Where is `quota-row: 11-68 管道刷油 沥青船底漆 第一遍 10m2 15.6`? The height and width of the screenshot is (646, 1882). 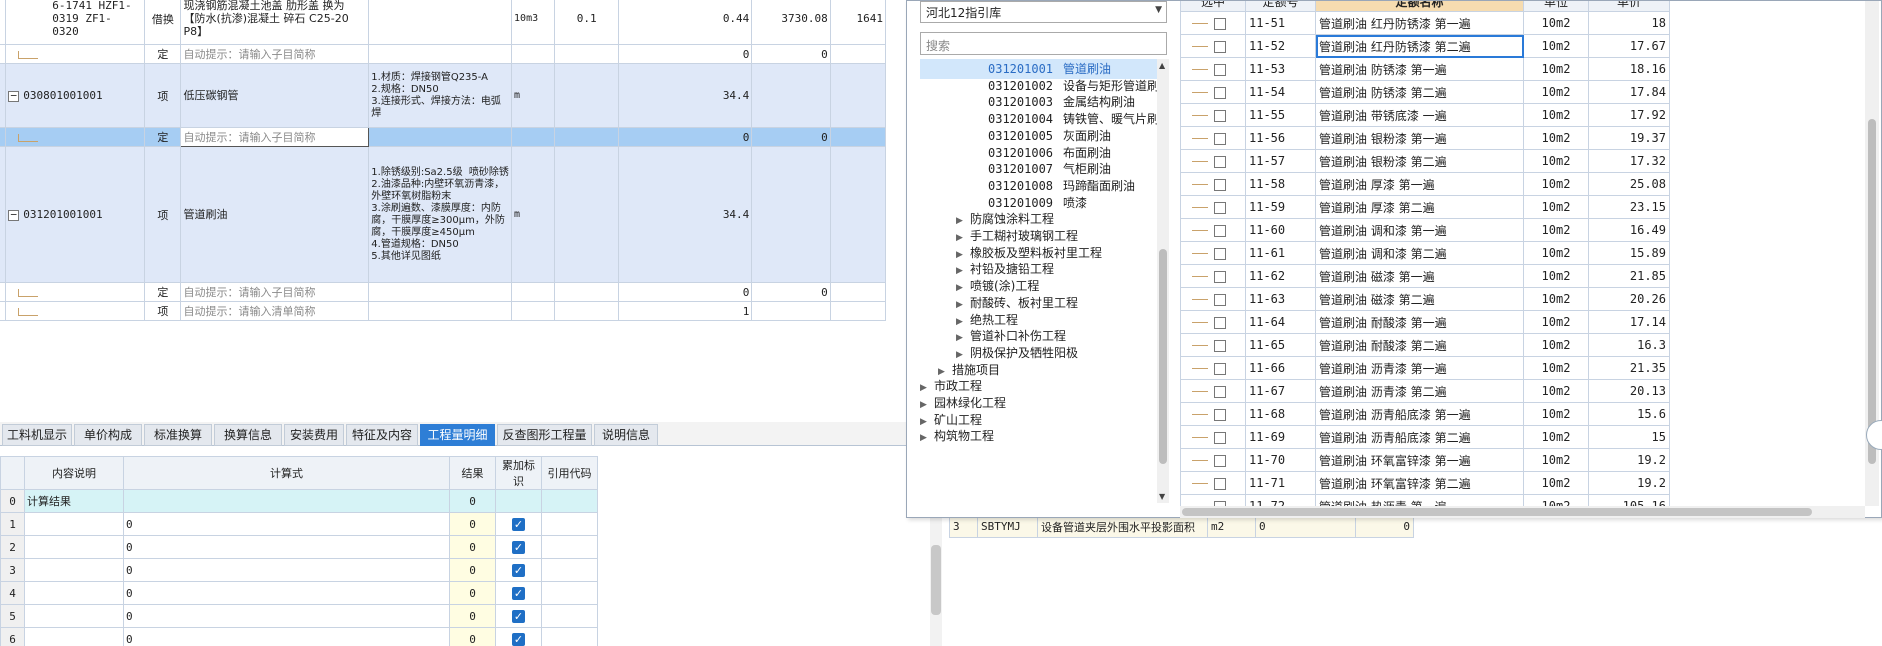
quota-row: 11-68 管道刷油 沥青船底漆 第一遍 10m2 15.6 is located at coordinates (1425, 414).